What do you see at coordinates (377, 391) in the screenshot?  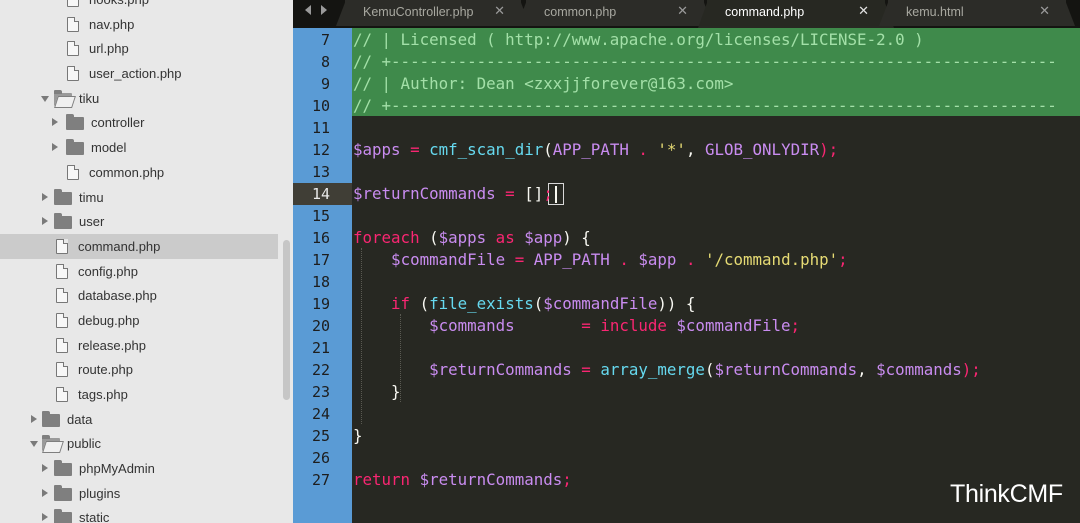 I see `code-token: }` at bounding box center [377, 391].